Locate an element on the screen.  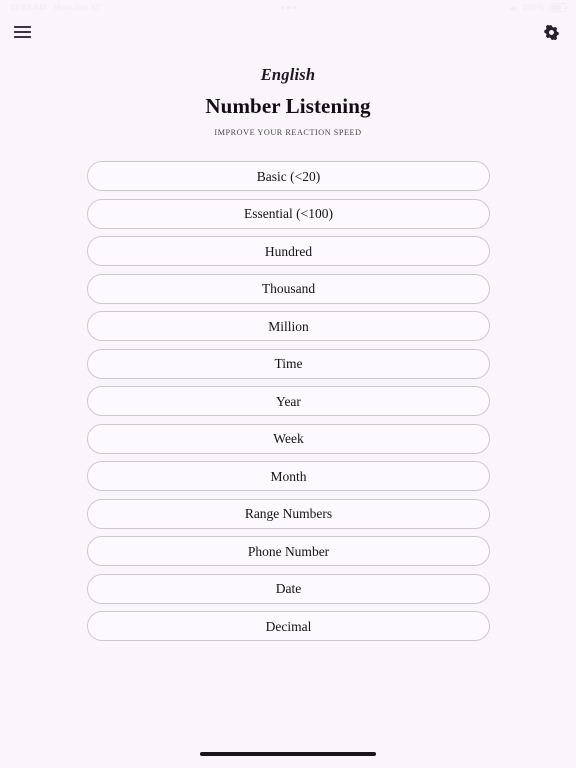
mode-button-label: Basic (<20) is located at coordinates (288, 176).